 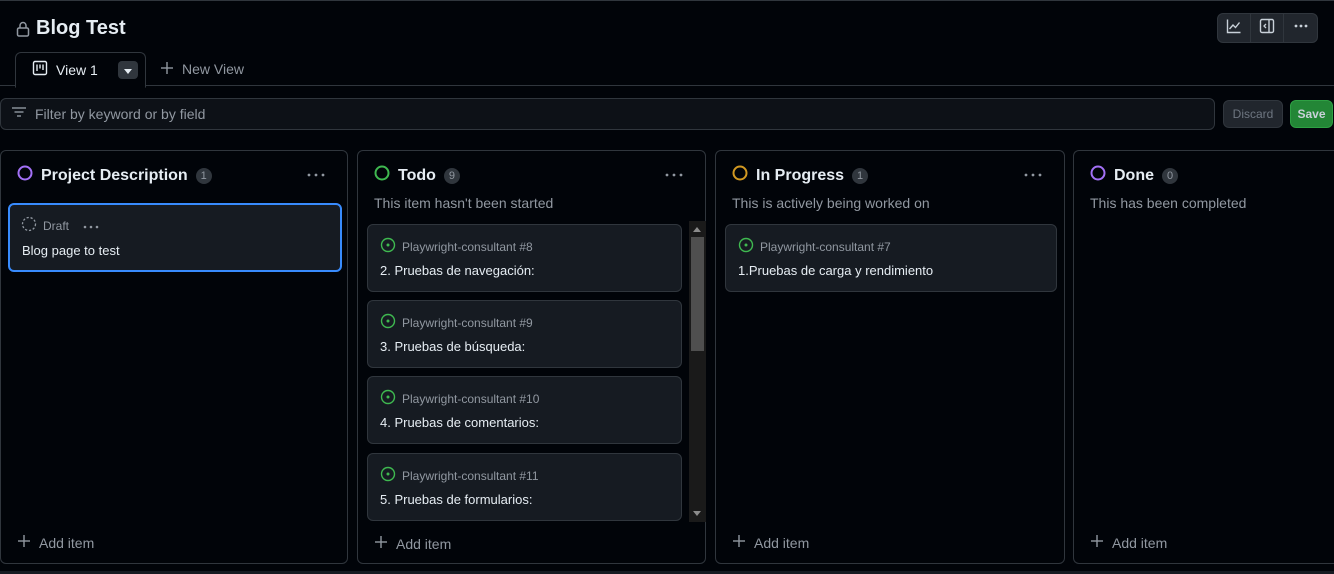 I want to click on sidepanel-icon, so click(x=1267, y=28).